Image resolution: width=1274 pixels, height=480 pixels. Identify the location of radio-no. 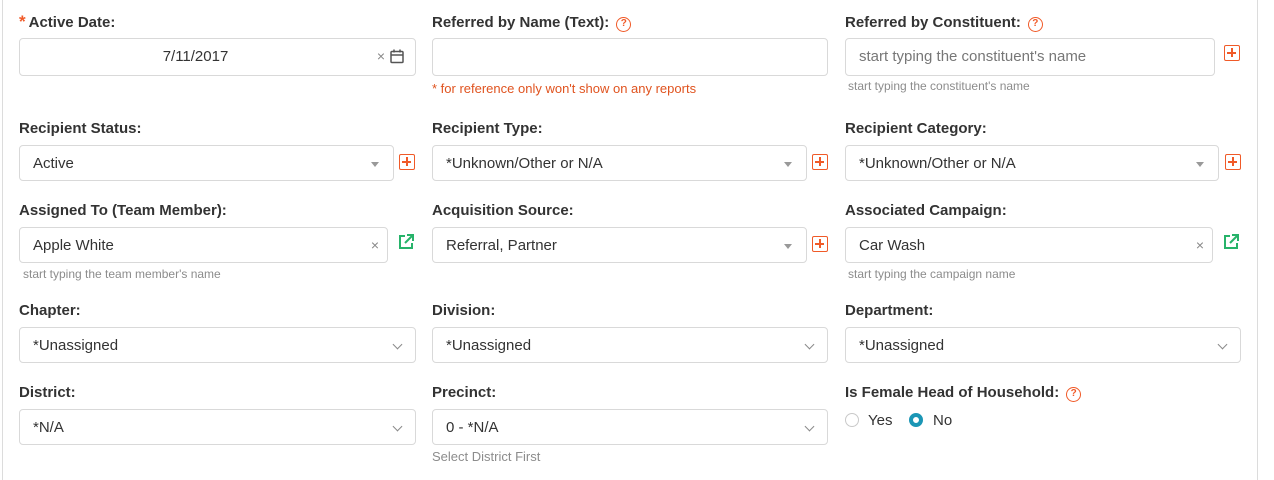
(916, 420).